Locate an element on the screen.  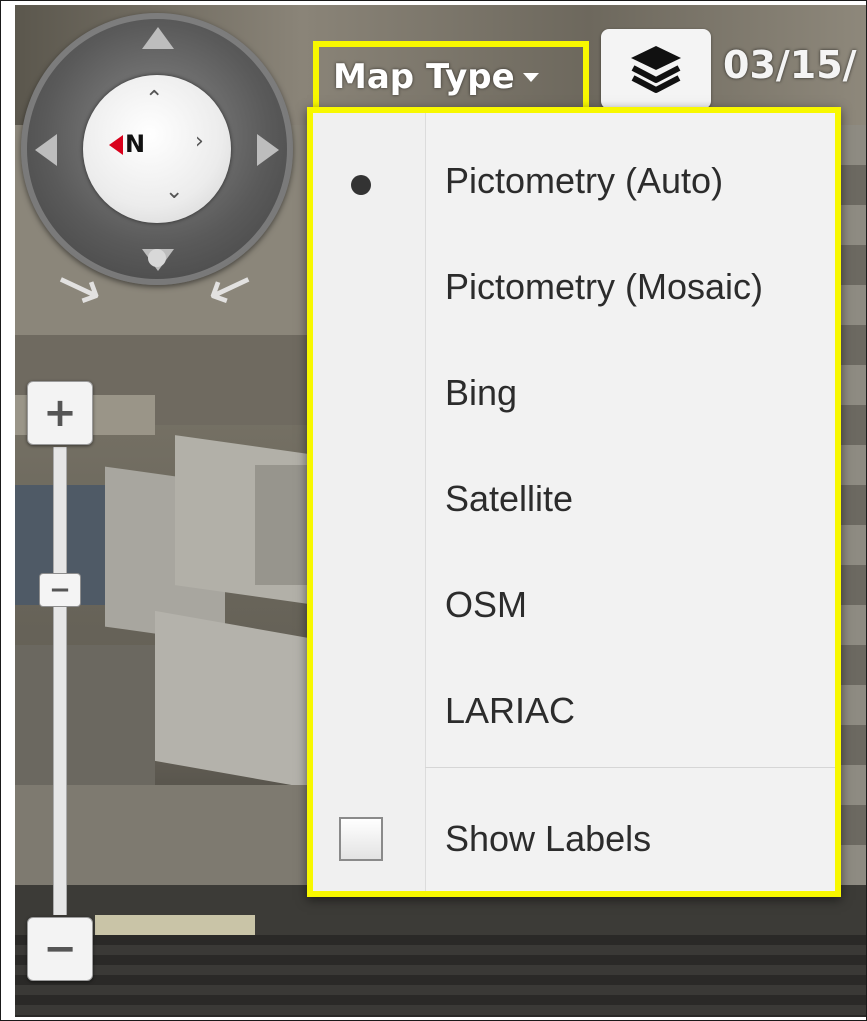
chevron-down-icon: ⌄ is located at coordinates (174, 191).